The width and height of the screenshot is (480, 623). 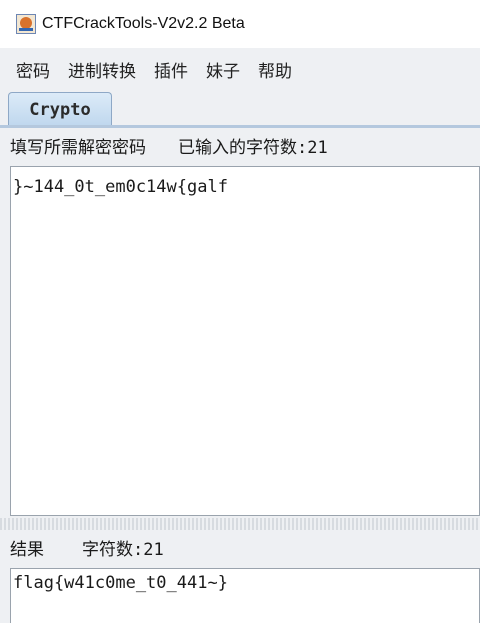 I want to click on result-output: flag{w41c0me_t0_441~}, so click(x=245, y=595).